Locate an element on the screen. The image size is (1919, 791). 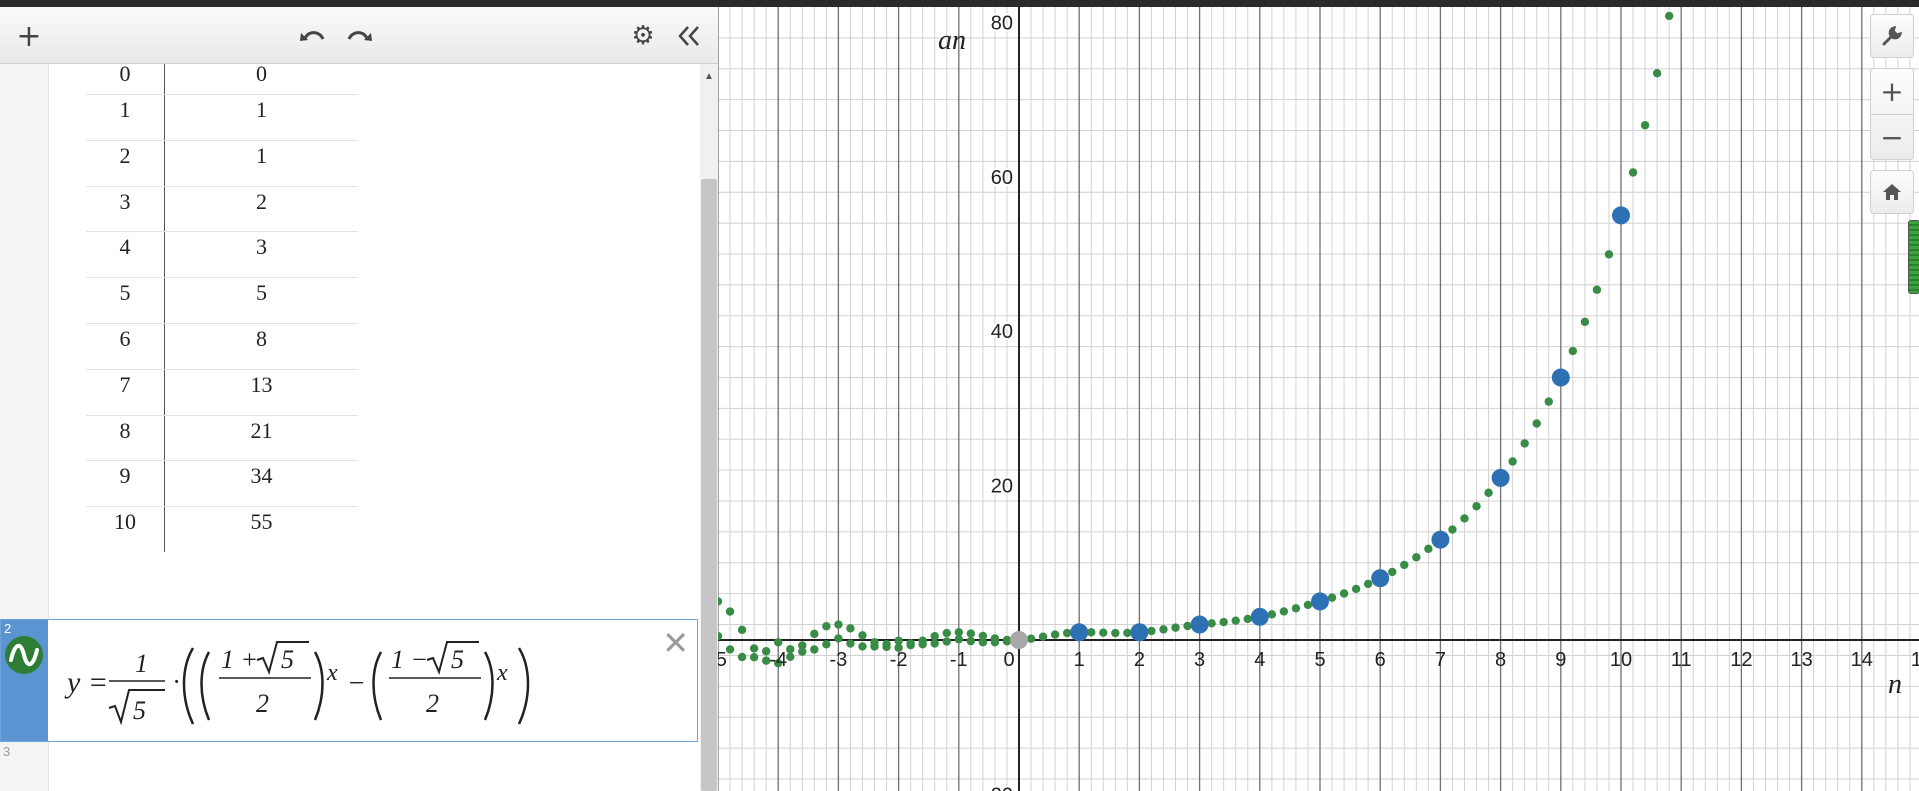
table-cell-an: 8 is located at coordinates (261, 346).